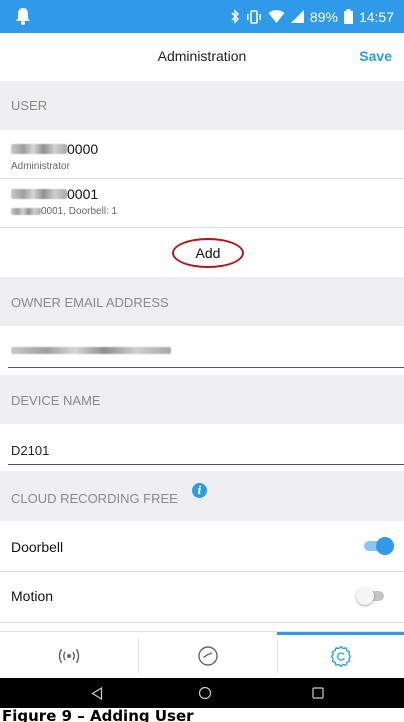 This screenshot has height=722, width=404. Describe the element at coordinates (202, 444) in the screenshot. I see `device-name-field: D2101` at that location.